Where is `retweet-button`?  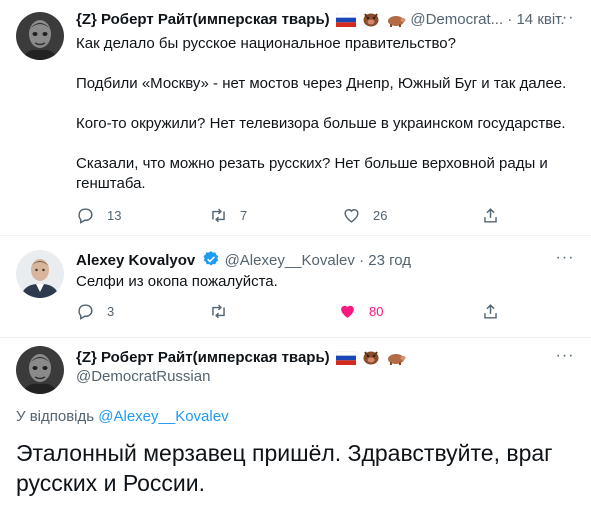
retweet-button is located at coordinates (224, 311).